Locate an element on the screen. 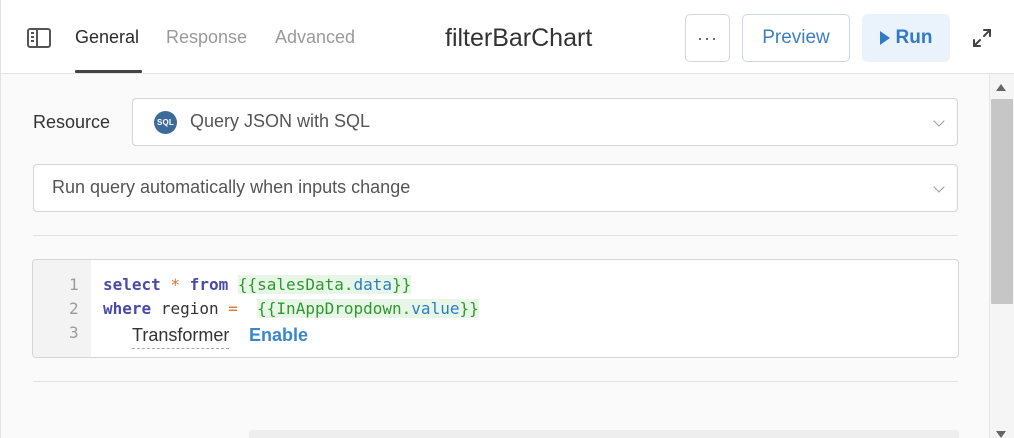 This screenshot has width=1014, height=438. sql-keyword: from is located at coordinates (209, 284).